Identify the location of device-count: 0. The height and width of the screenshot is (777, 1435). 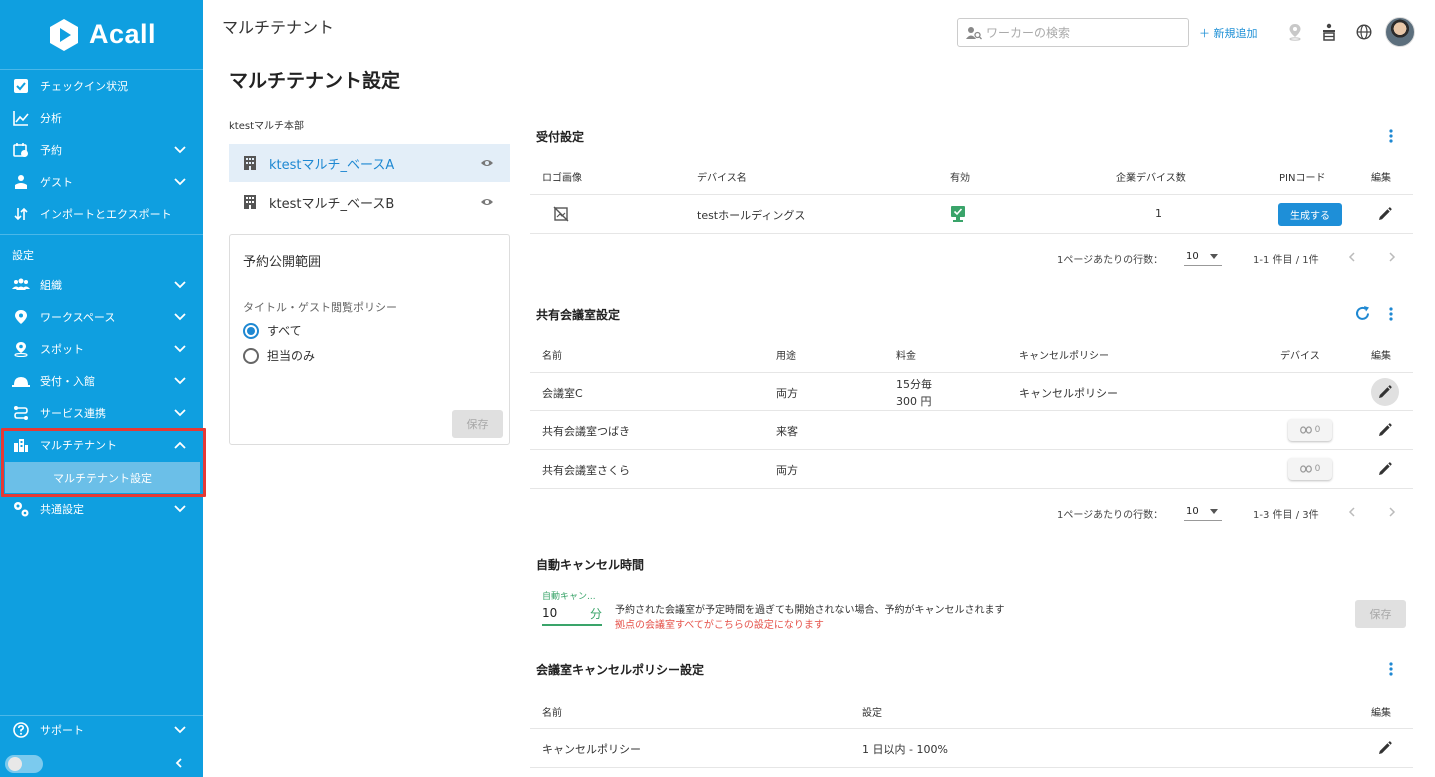
(1317, 430).